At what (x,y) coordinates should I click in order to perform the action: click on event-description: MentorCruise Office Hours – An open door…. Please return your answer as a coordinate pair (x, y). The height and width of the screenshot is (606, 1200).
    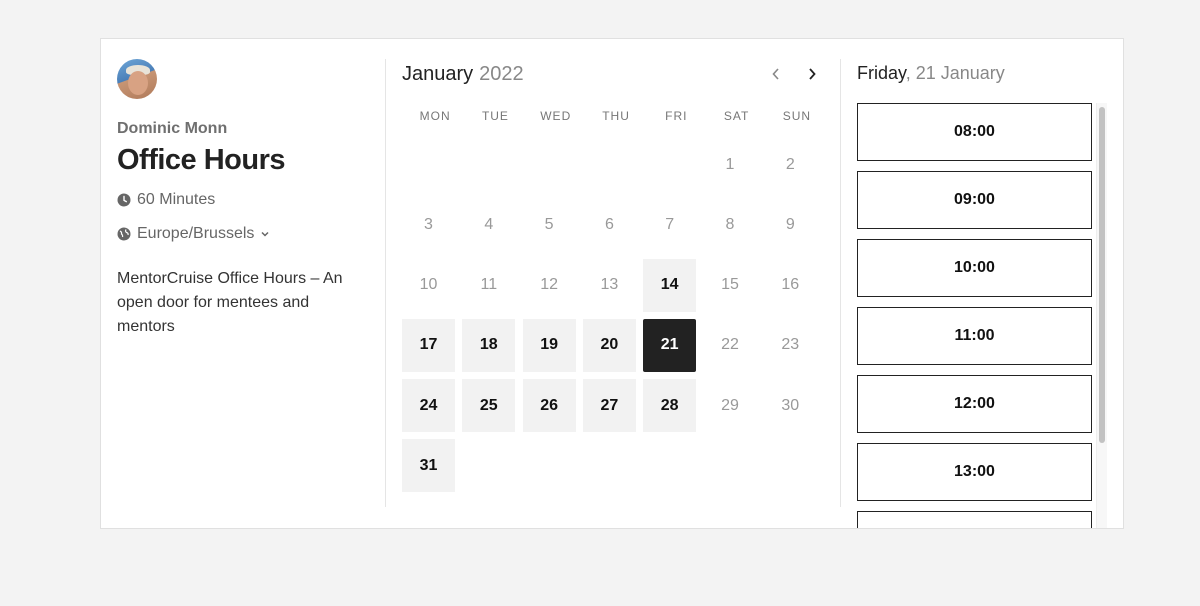
    Looking at the image, I should click on (230, 302).